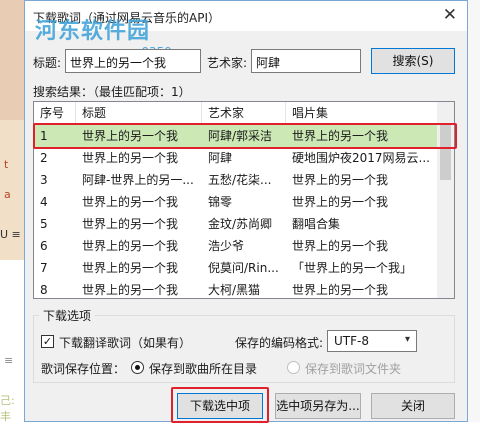 This screenshot has height=424, width=480. Describe the element at coordinates (44, 158) in the screenshot. I see `cell-index: 2` at that location.